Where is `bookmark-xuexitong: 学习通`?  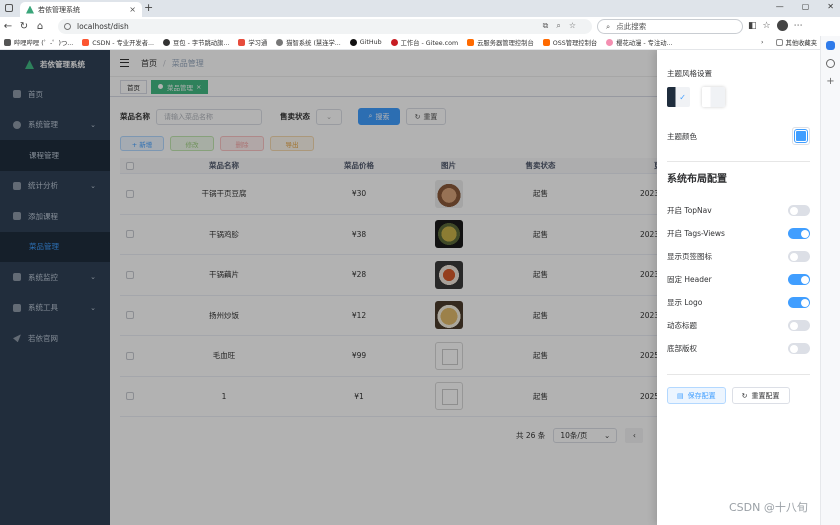 bookmark-xuexitong: 学习通 is located at coordinates (252, 42).